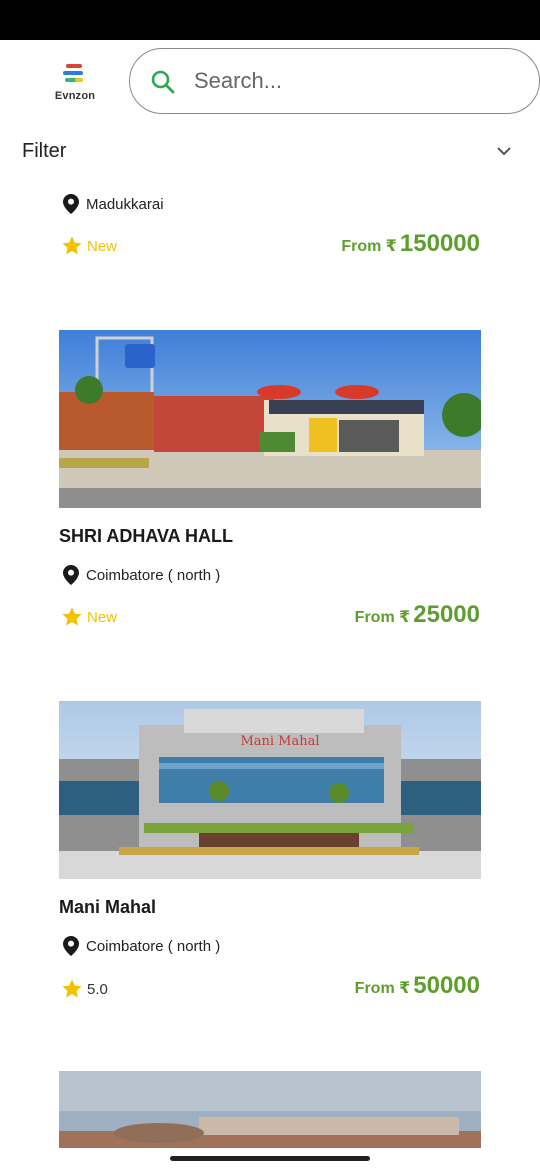 Image resolution: width=540 pixels, height=1170 pixels. What do you see at coordinates (270, 152) in the screenshot?
I see `filter-row: Filter` at bounding box center [270, 152].